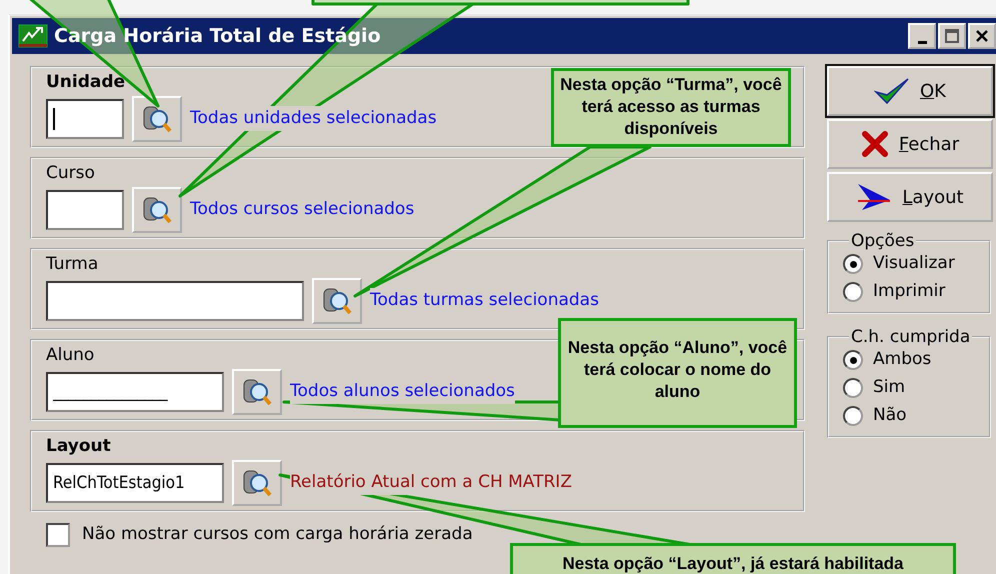  Describe the element at coordinates (874, 388) in the screenshot. I see `radio-option: Sim` at that location.